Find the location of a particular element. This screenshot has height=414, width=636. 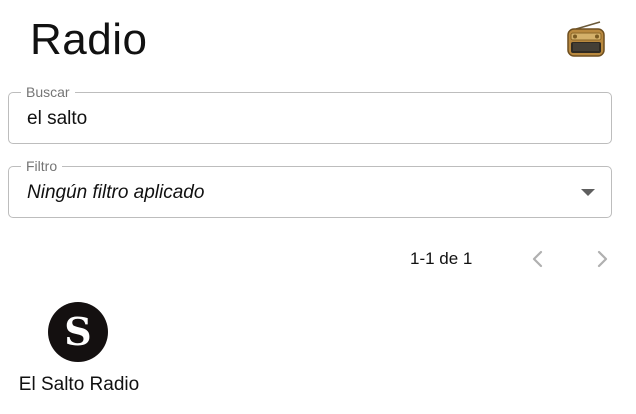

chevron-left-icon is located at coordinates (537, 259).